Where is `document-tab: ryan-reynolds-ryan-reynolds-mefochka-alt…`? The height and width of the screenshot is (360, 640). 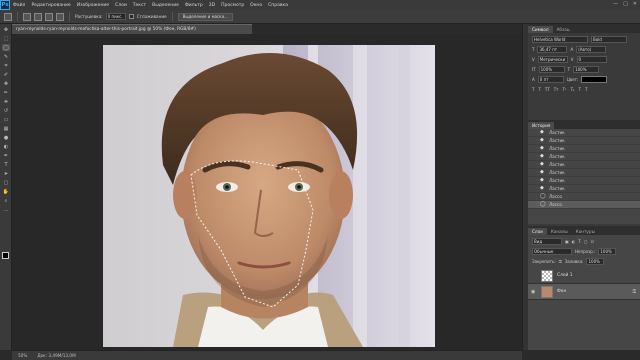
document-tab: ryan-reynolds-ryan-reynolds-mefochka-alt… is located at coordinates (132, 29).